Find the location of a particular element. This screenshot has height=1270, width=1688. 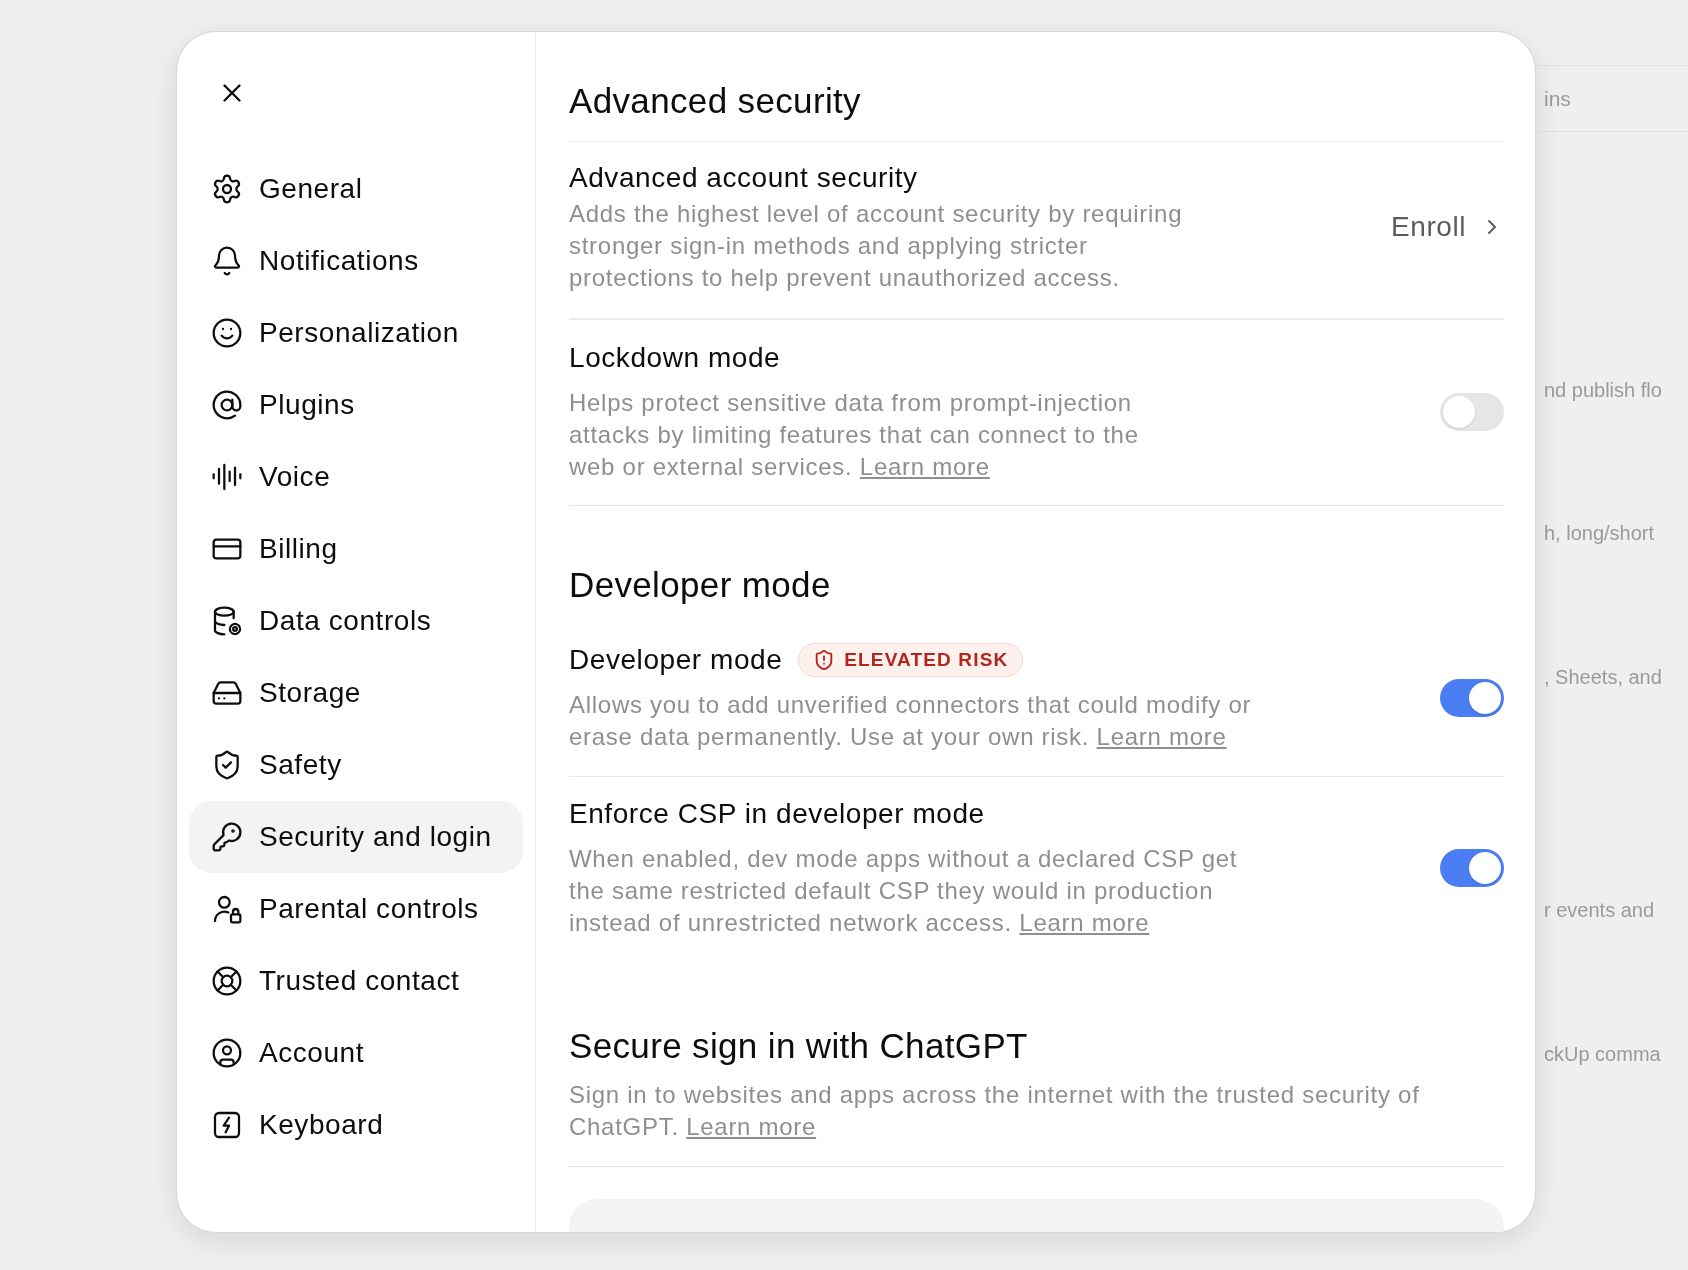

audio-lines-icon is located at coordinates (227, 477).